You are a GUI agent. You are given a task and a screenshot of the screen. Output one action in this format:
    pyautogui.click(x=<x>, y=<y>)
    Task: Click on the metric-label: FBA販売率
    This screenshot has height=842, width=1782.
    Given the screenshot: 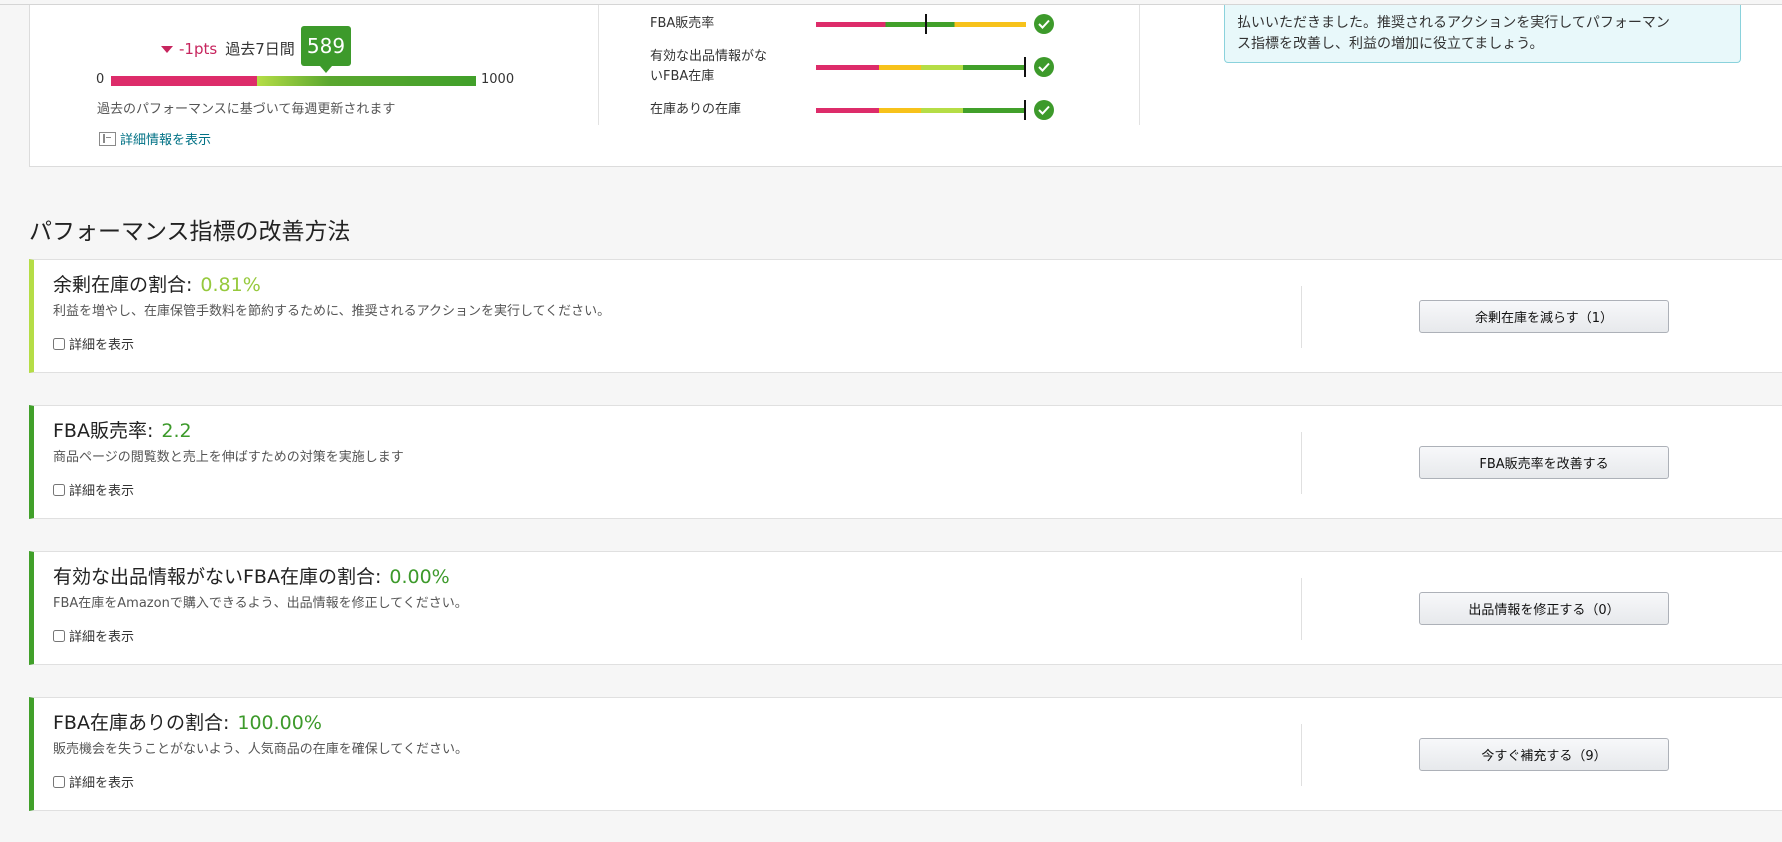 What is the action you would take?
    pyautogui.click(x=733, y=24)
    